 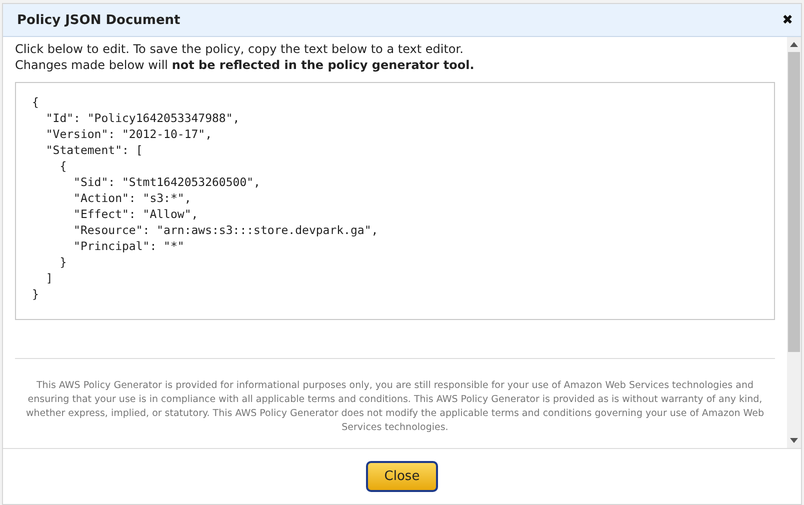 I want to click on code-line: "Effect": "Allow",, so click(x=135, y=214).